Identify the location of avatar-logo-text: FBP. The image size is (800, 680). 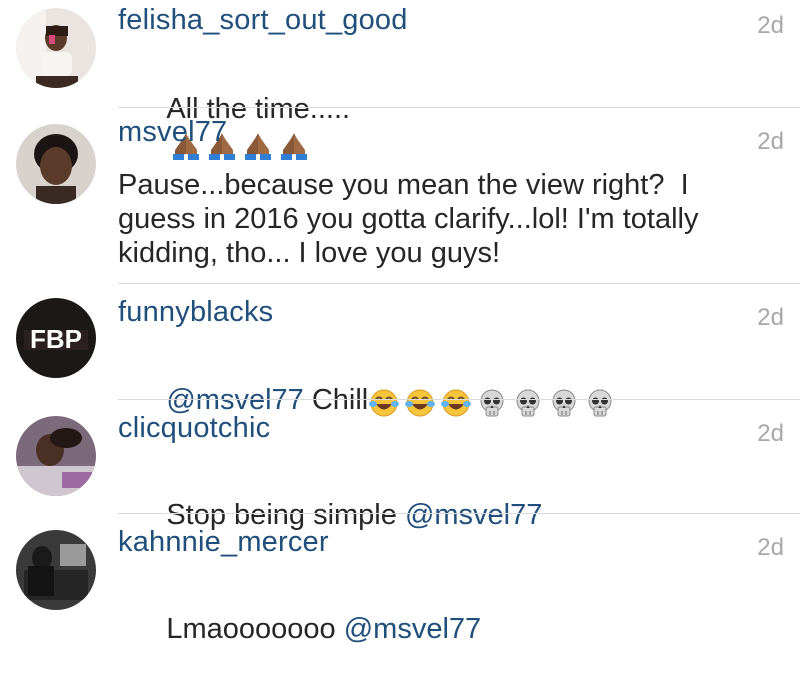
(56, 339).